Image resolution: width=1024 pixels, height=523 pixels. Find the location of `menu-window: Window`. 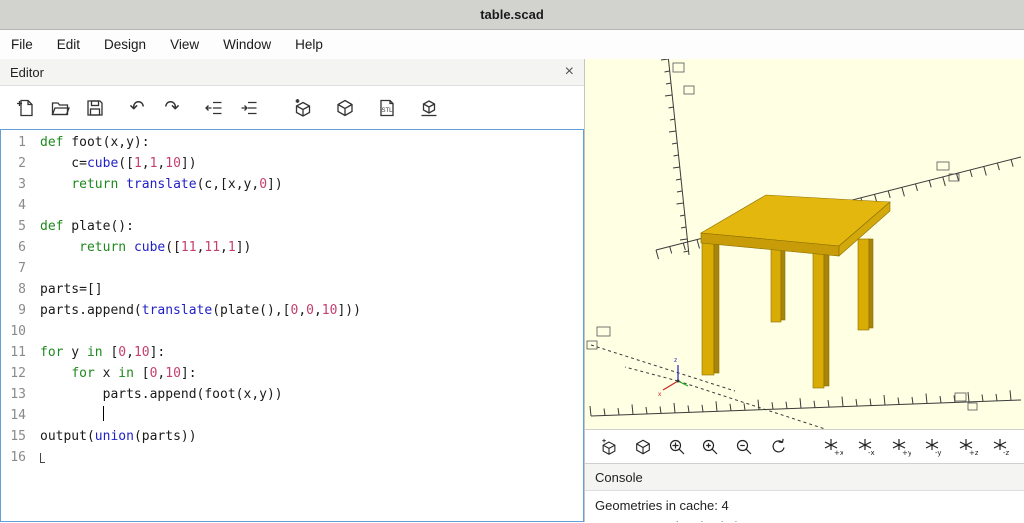

menu-window: Window is located at coordinates (247, 44).